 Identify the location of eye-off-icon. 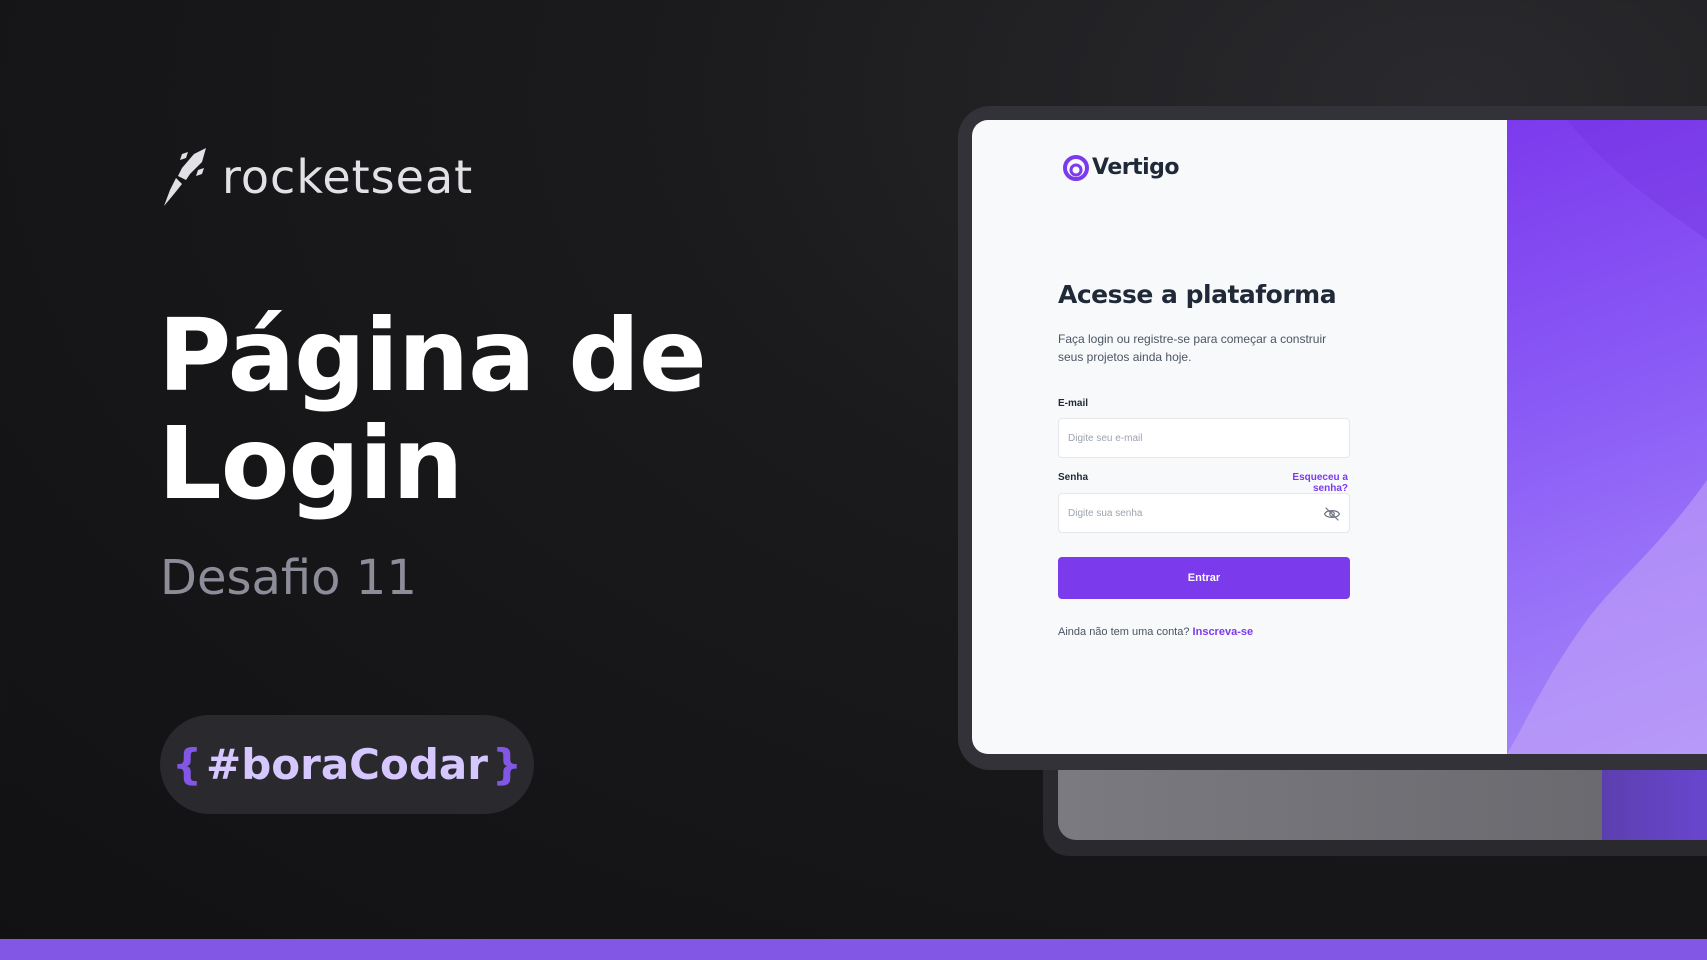
(1332, 514).